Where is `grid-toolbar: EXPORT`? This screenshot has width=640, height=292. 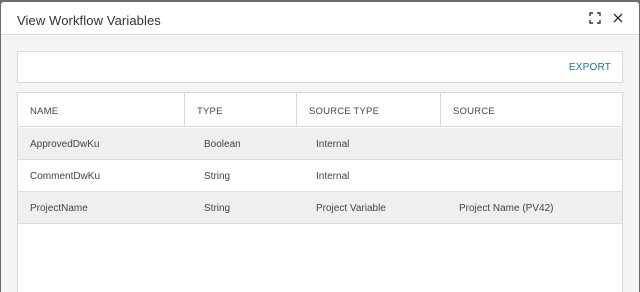 grid-toolbar: EXPORT is located at coordinates (320, 67).